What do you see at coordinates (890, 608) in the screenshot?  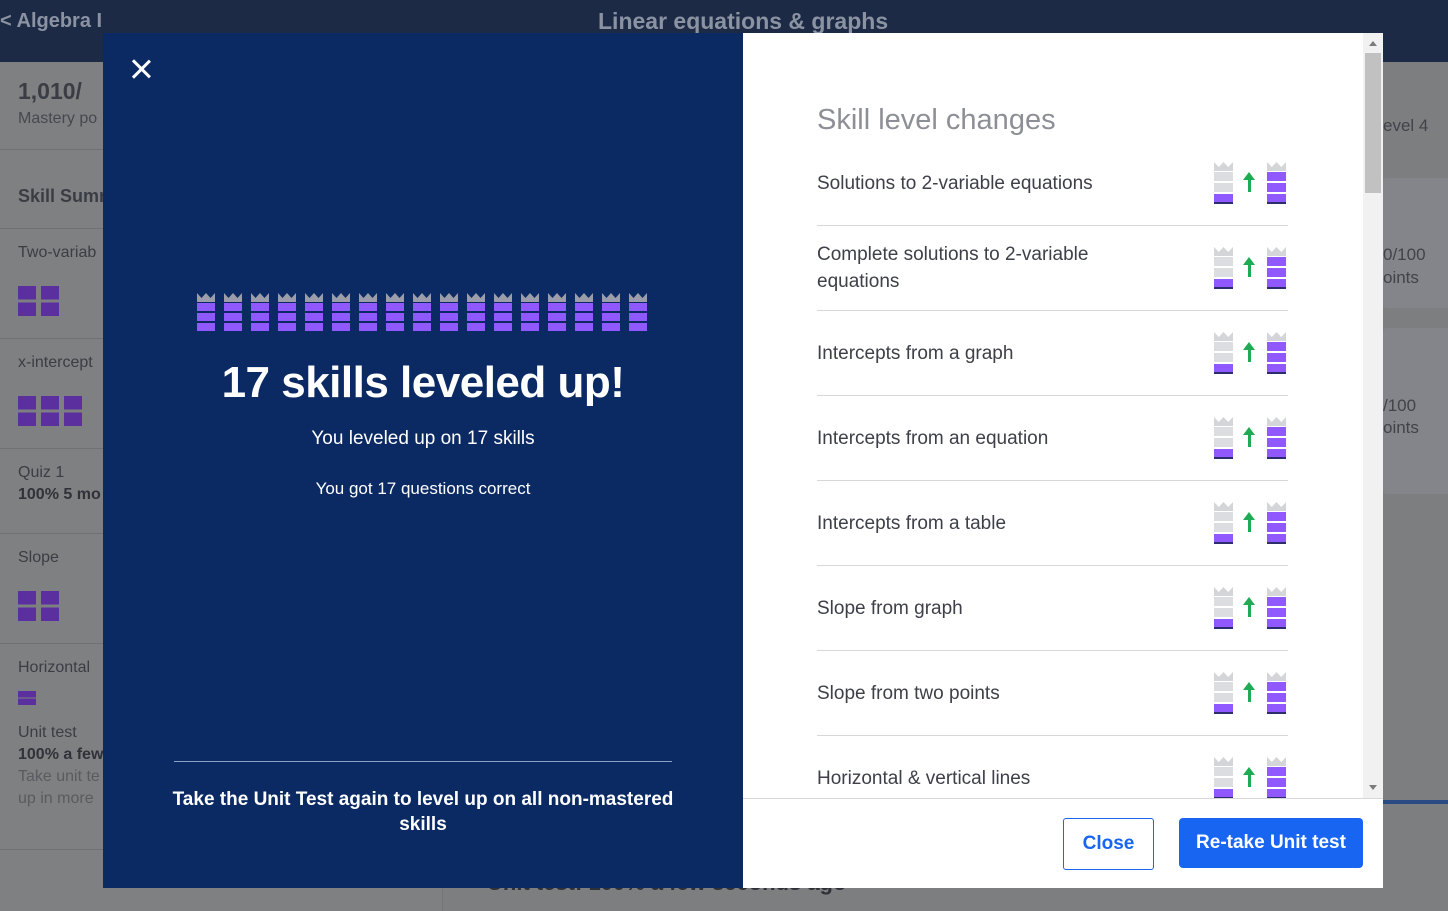 I see `skill-name: Slope from graph` at bounding box center [890, 608].